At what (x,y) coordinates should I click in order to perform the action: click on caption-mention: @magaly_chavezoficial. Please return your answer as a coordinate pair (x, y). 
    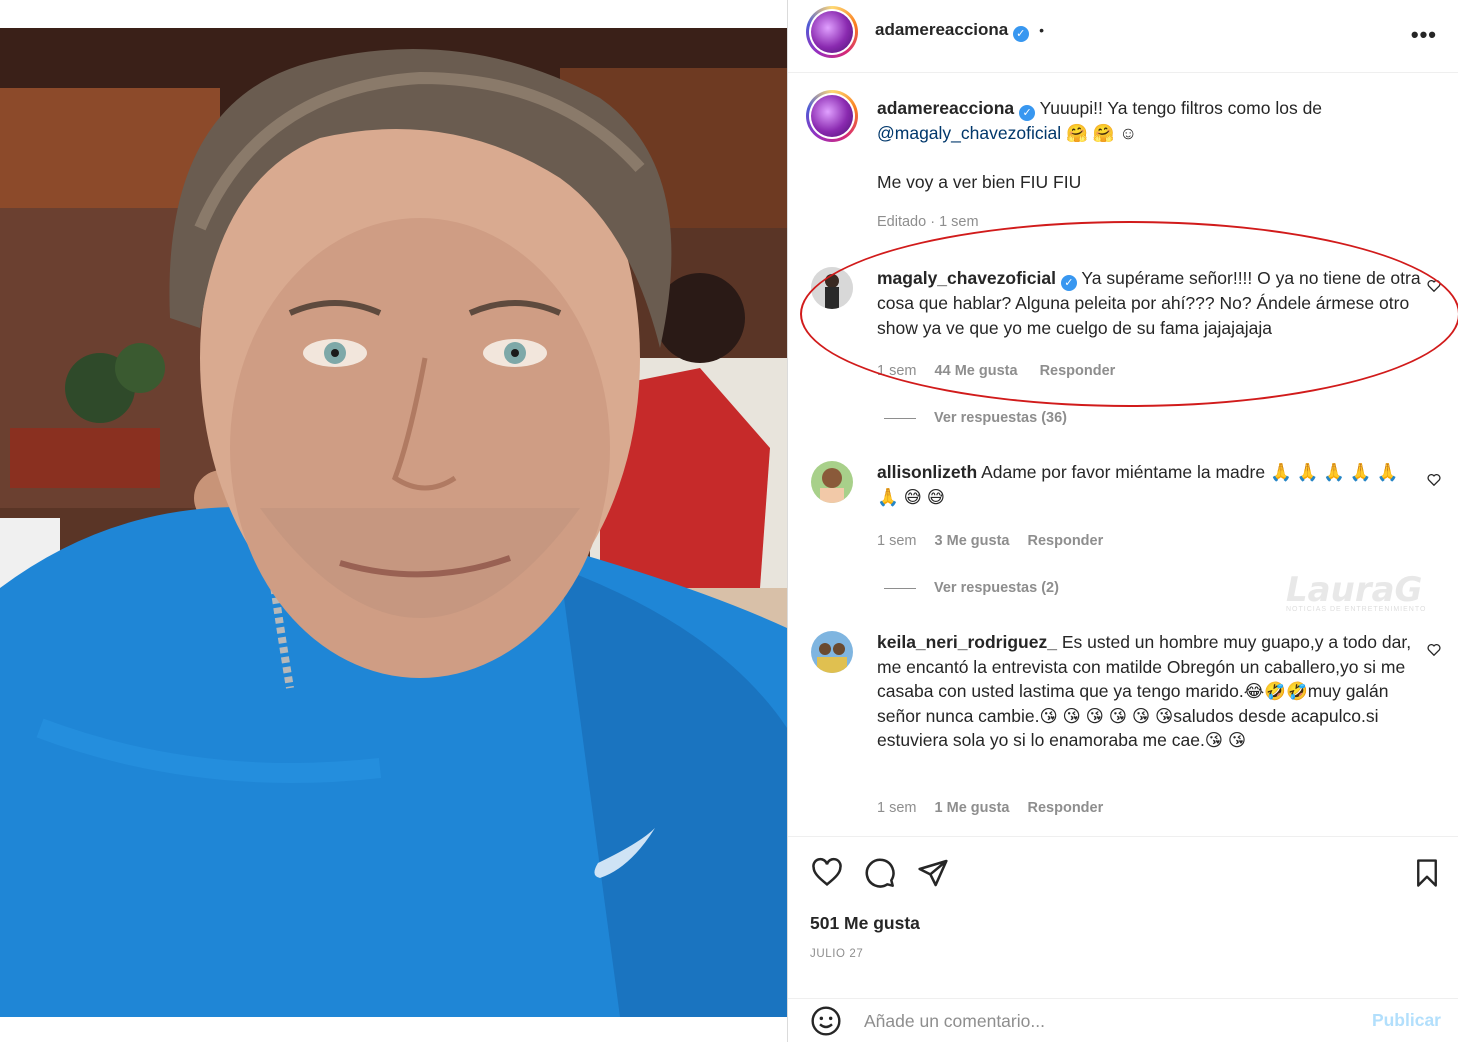
    Looking at the image, I should click on (969, 133).